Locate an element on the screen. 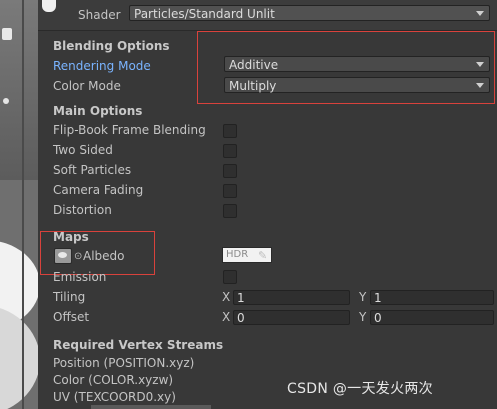  scene-view-strip is located at coordinates (19, 204).